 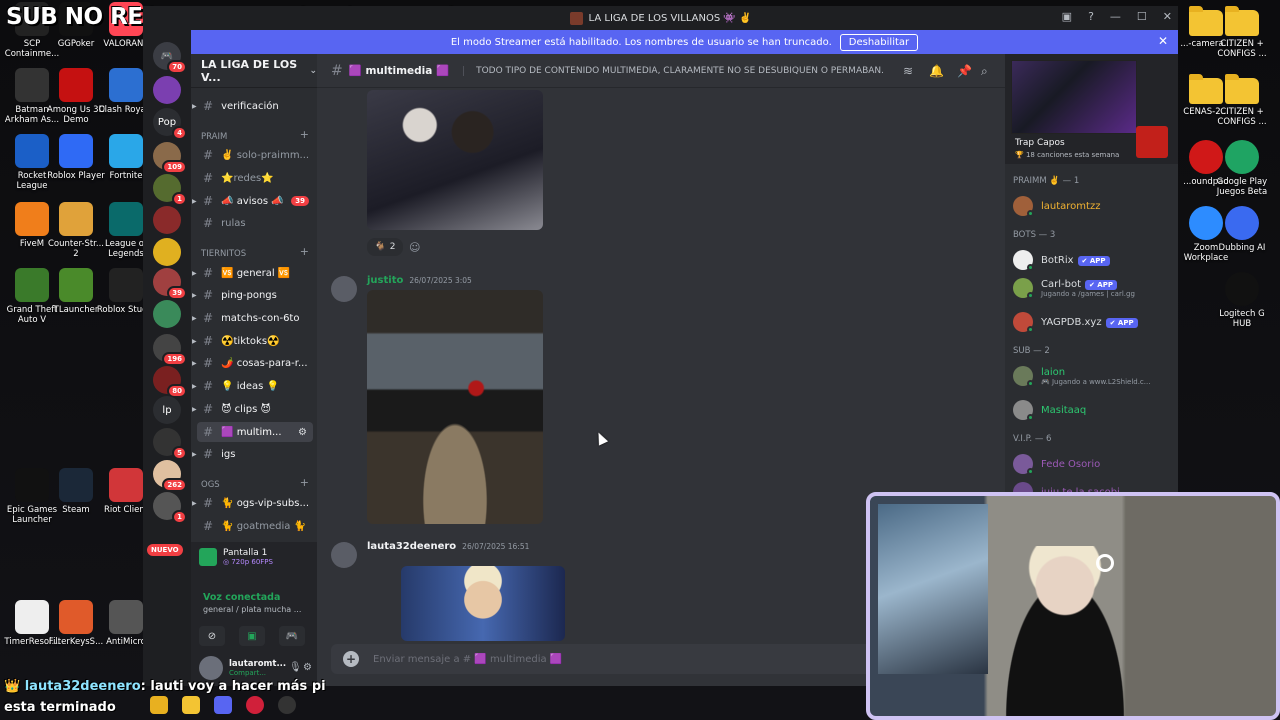 What do you see at coordinates (254, 526) in the screenshot?
I see `channel-goatmedia: # 🐈 goatmedia 🐈` at bounding box center [254, 526].